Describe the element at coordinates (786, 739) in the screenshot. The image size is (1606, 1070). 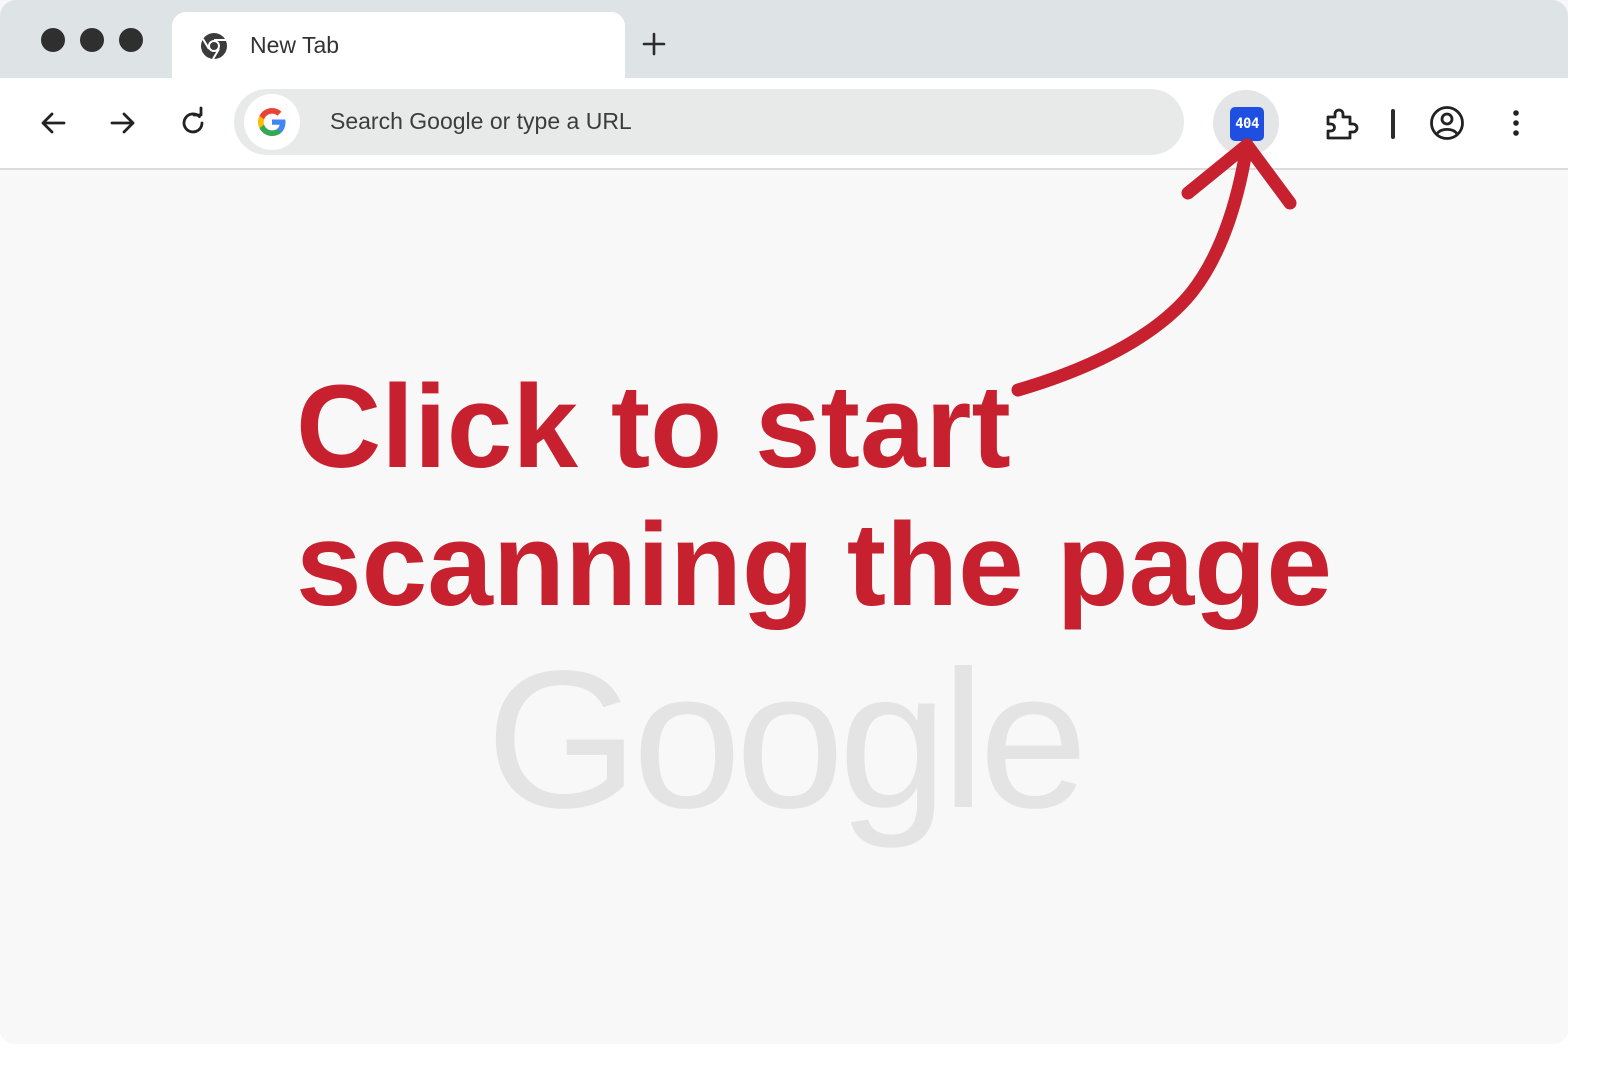
I see `google-logo-watermark: Google` at that location.